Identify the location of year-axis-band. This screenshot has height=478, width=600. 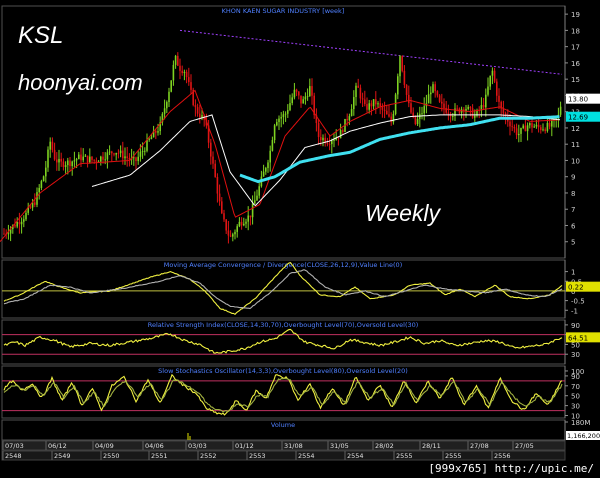
(283, 455).